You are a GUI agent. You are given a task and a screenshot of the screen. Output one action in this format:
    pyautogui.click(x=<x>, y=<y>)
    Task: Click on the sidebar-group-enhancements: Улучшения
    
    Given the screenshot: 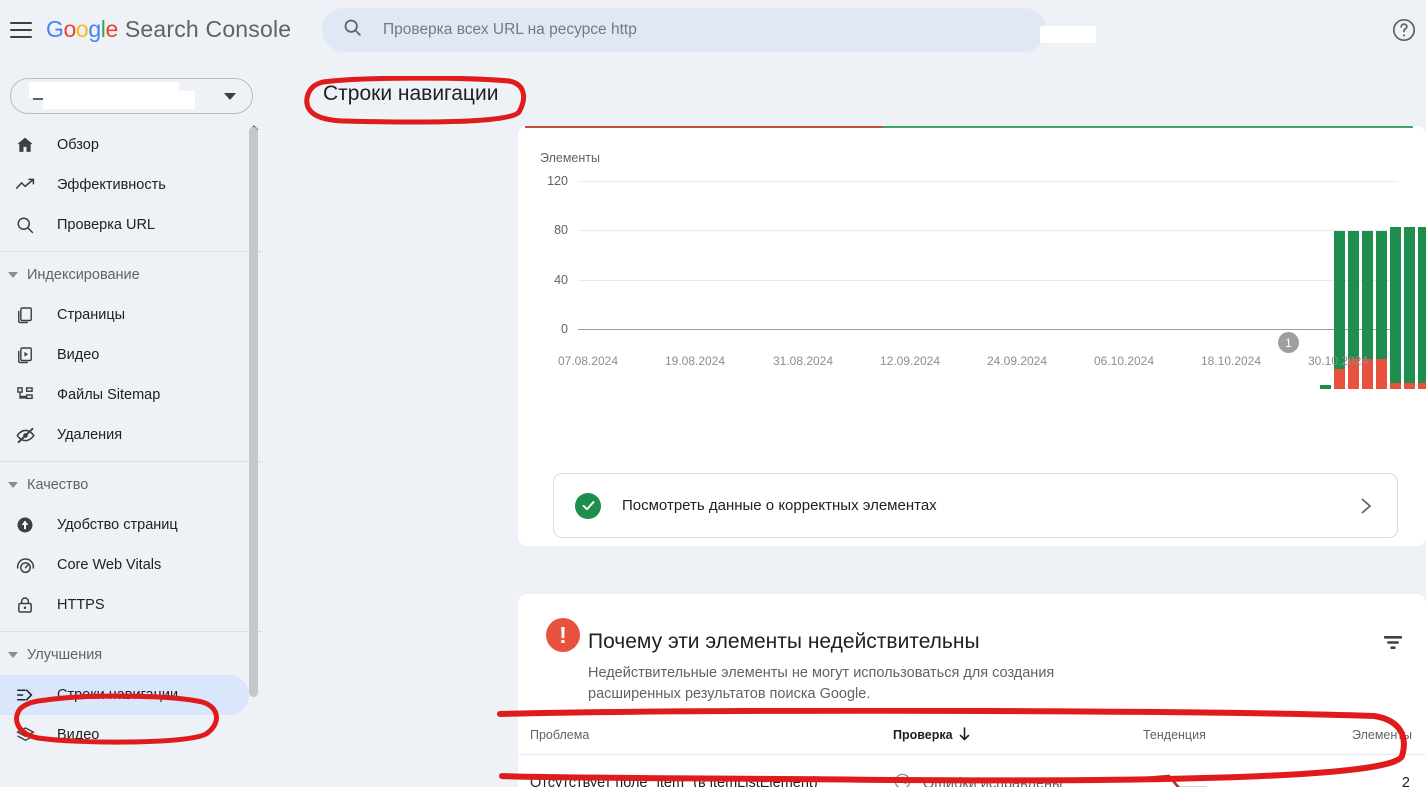 What is the action you would take?
    pyautogui.click(x=131, y=655)
    